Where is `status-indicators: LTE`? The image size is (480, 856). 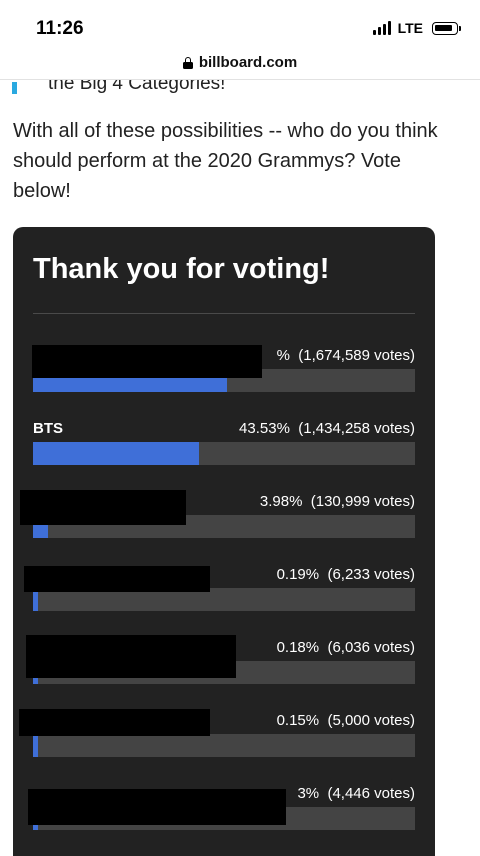
status-indicators: LTE is located at coordinates (416, 28).